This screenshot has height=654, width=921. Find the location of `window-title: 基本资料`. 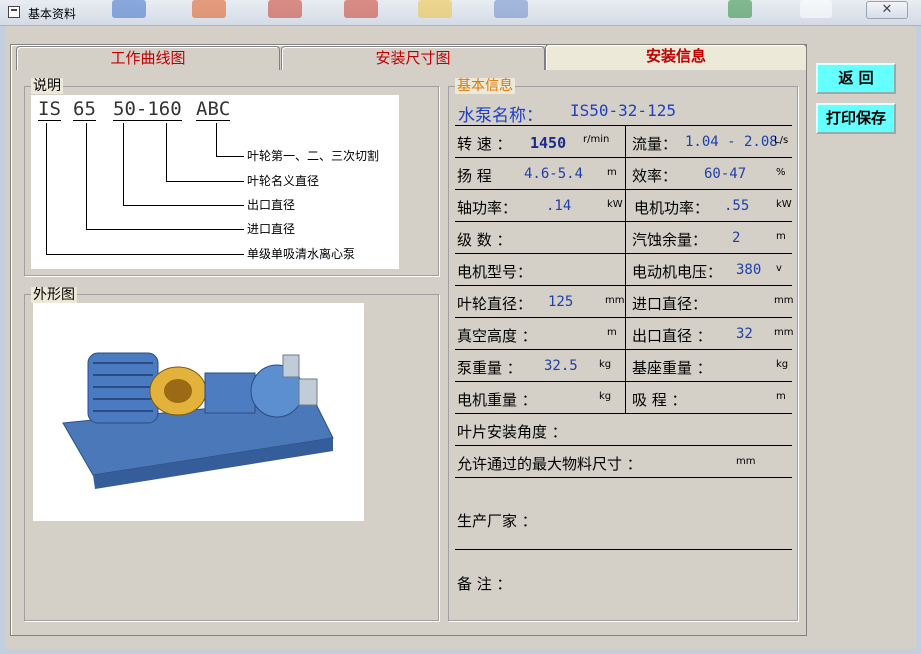

window-title: 基本资料 is located at coordinates (52, 14).